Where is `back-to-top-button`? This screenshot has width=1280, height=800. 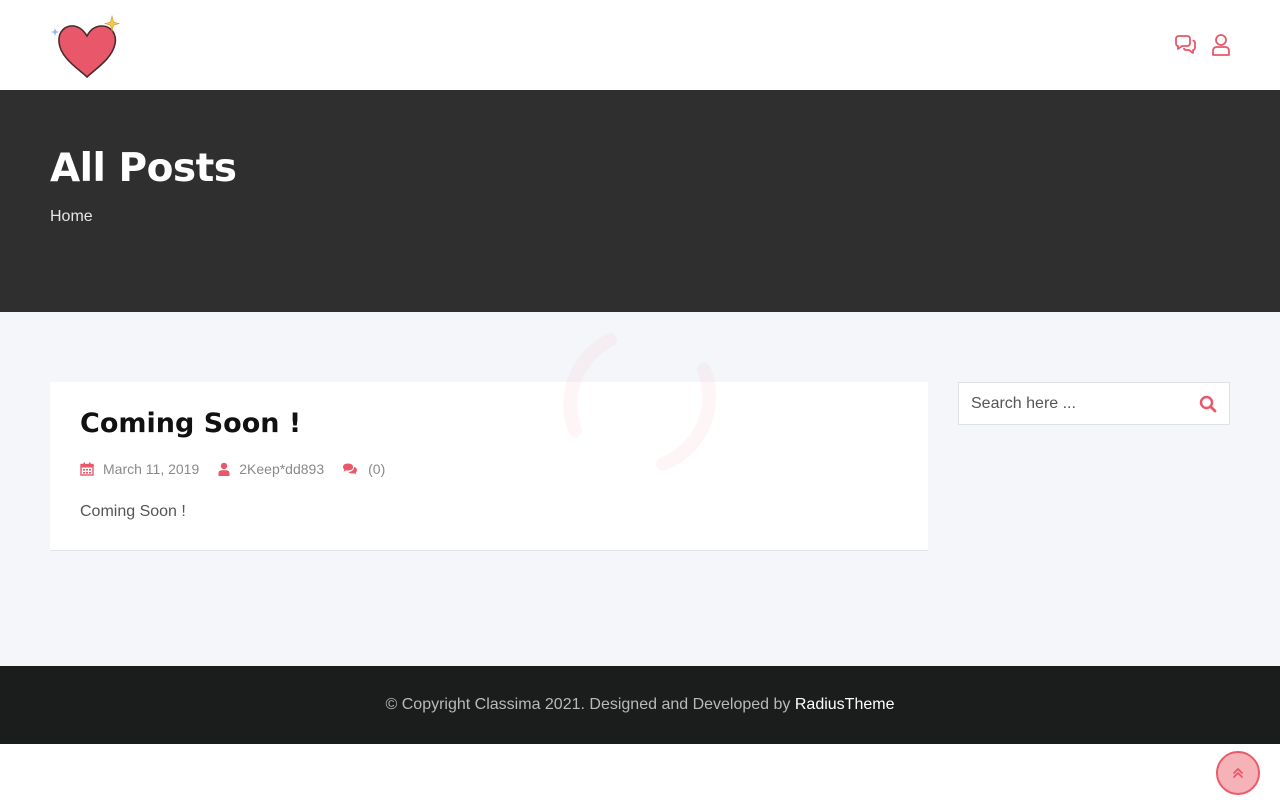 back-to-top-button is located at coordinates (1238, 773).